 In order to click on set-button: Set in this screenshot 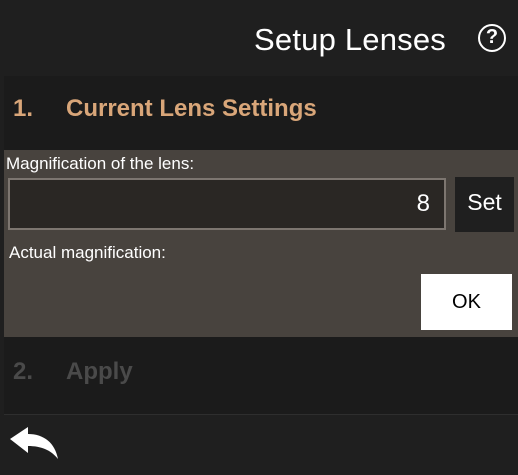, I will do `click(484, 204)`.